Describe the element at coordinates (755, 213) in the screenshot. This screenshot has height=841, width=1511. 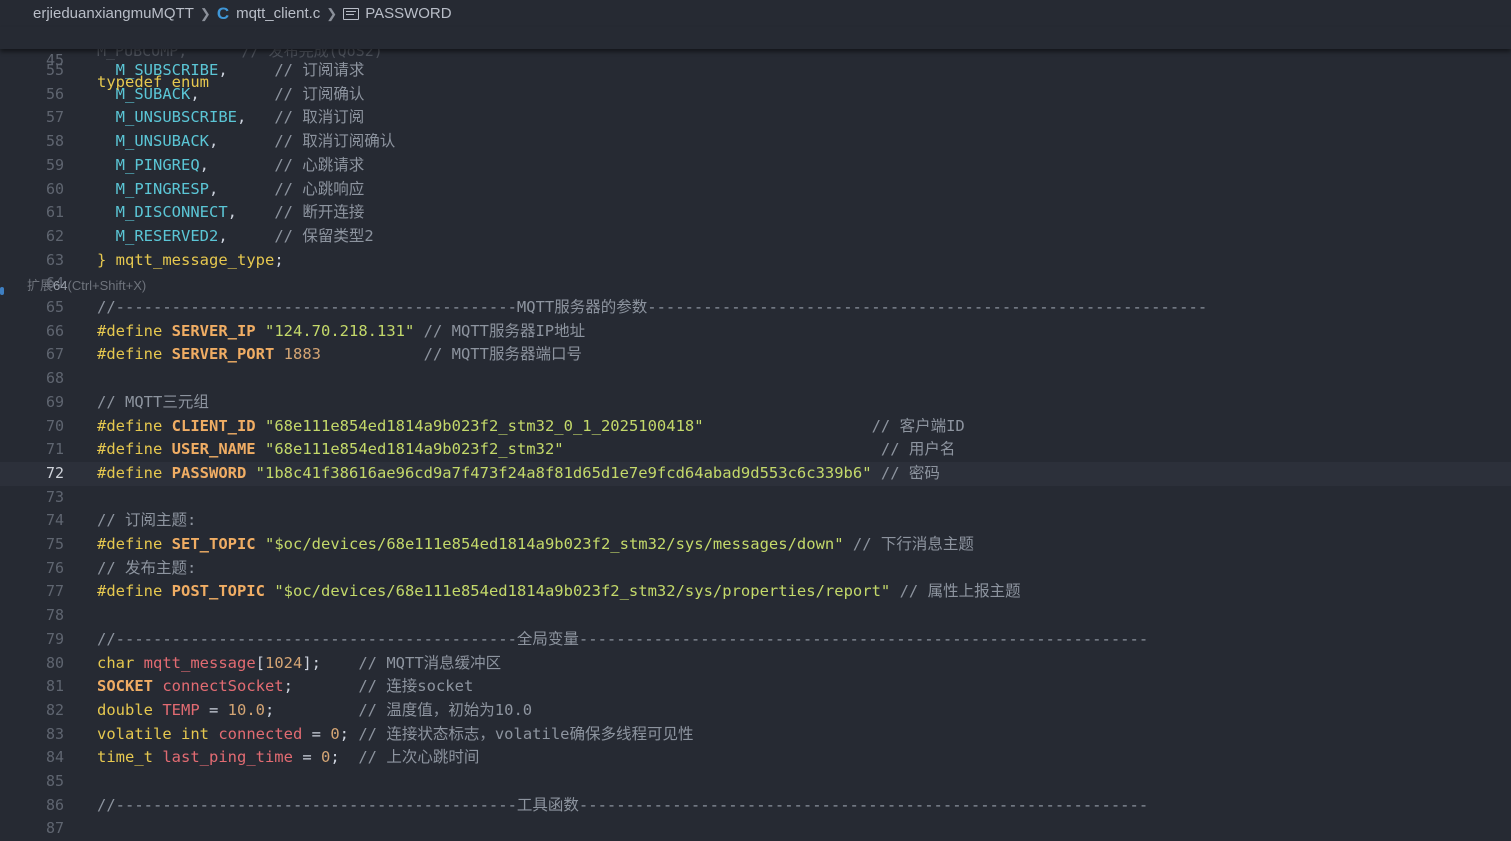
I see `code-line: 61 M_DISCONNECT, // 断开连接` at that location.